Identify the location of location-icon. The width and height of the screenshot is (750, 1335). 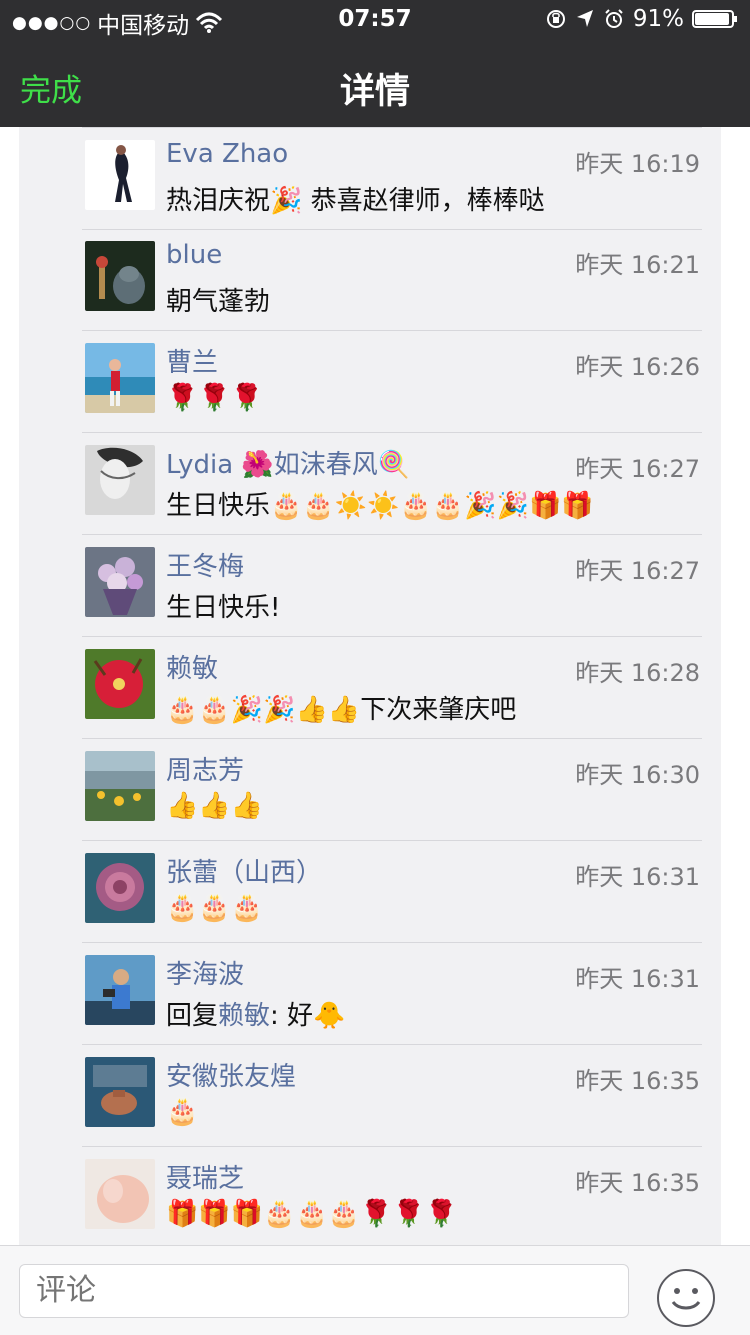
(584, 18).